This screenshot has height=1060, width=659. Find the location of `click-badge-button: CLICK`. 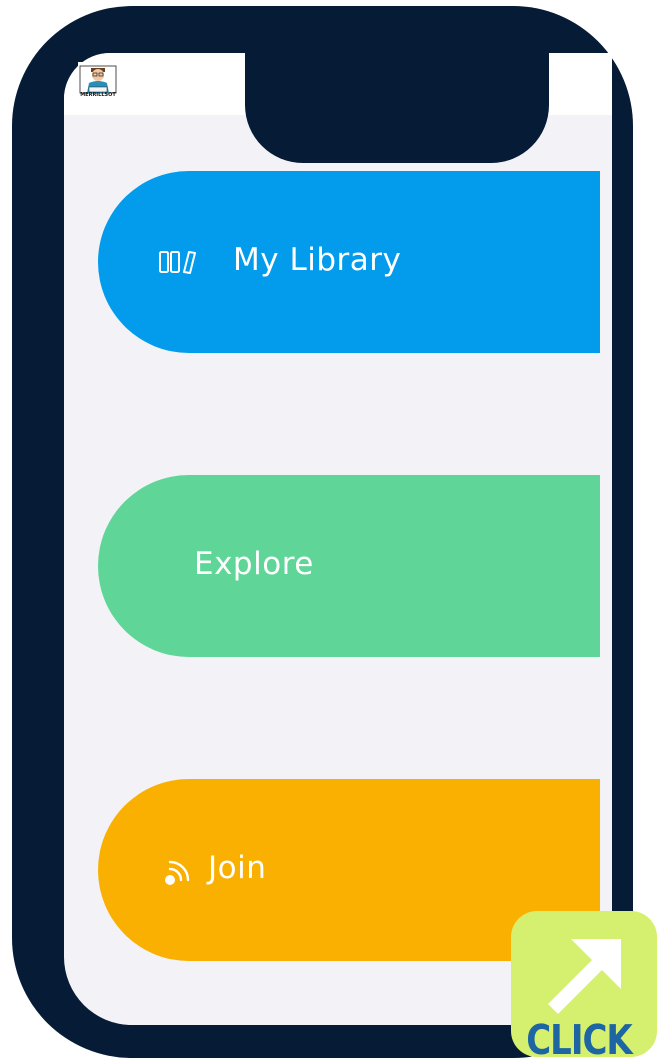

click-badge-button: CLICK is located at coordinates (584, 984).